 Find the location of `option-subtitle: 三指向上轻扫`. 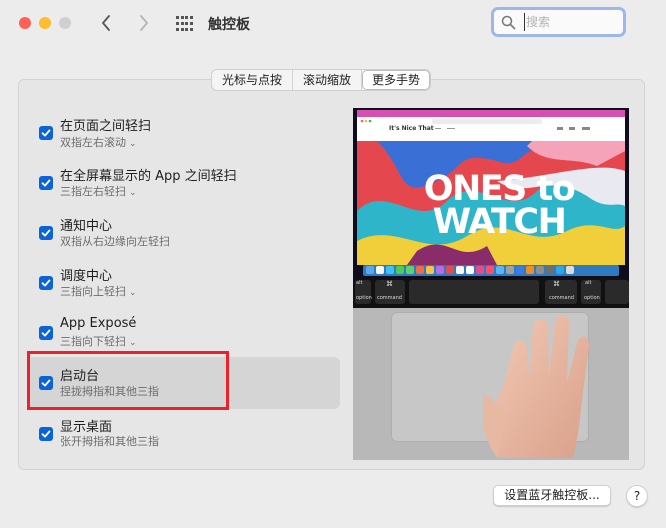

option-subtitle: 三指向上轻扫 is located at coordinates (93, 291).